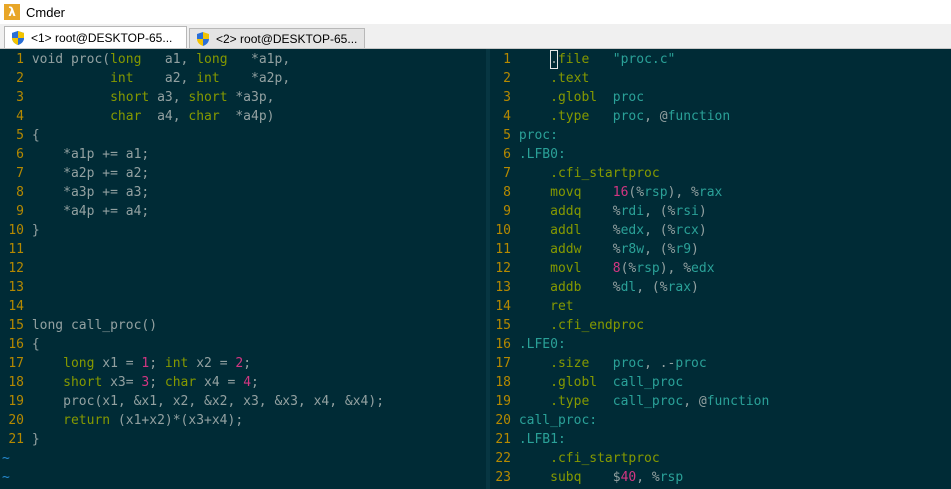 The height and width of the screenshot is (489, 951). What do you see at coordinates (566, 477) in the screenshot?
I see `code-token: subq` at bounding box center [566, 477].